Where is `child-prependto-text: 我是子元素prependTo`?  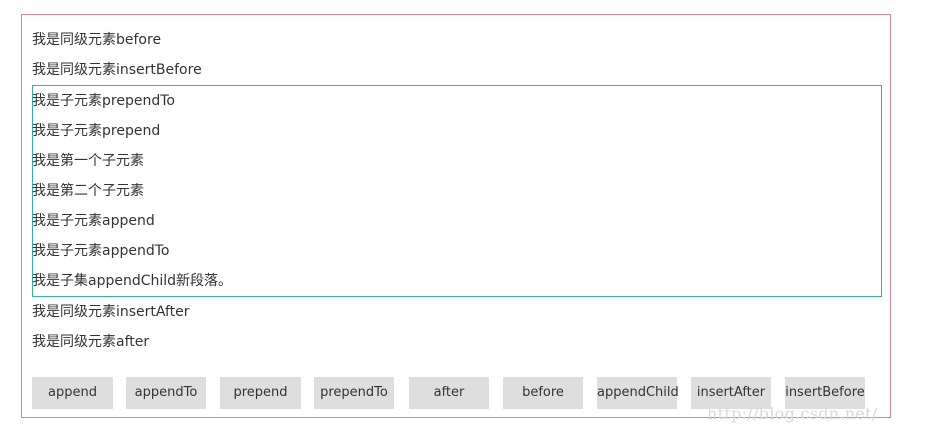
child-prependto-text: 我是子元素prependTo is located at coordinates (103, 101).